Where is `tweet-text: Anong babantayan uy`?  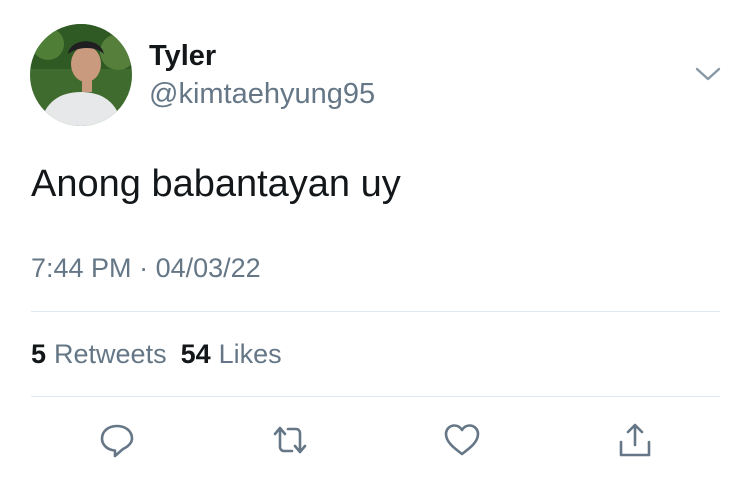 tweet-text: Anong babantayan uy is located at coordinates (216, 184).